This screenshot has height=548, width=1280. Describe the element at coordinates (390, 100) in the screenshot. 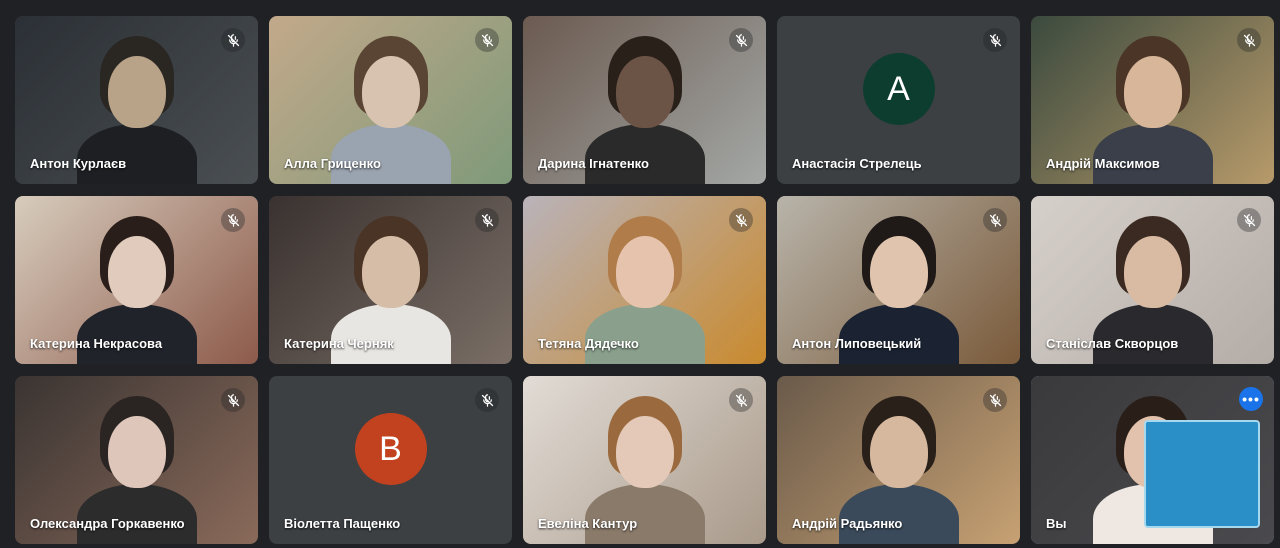

I see `participant-tile: Алла Гриценко` at that location.